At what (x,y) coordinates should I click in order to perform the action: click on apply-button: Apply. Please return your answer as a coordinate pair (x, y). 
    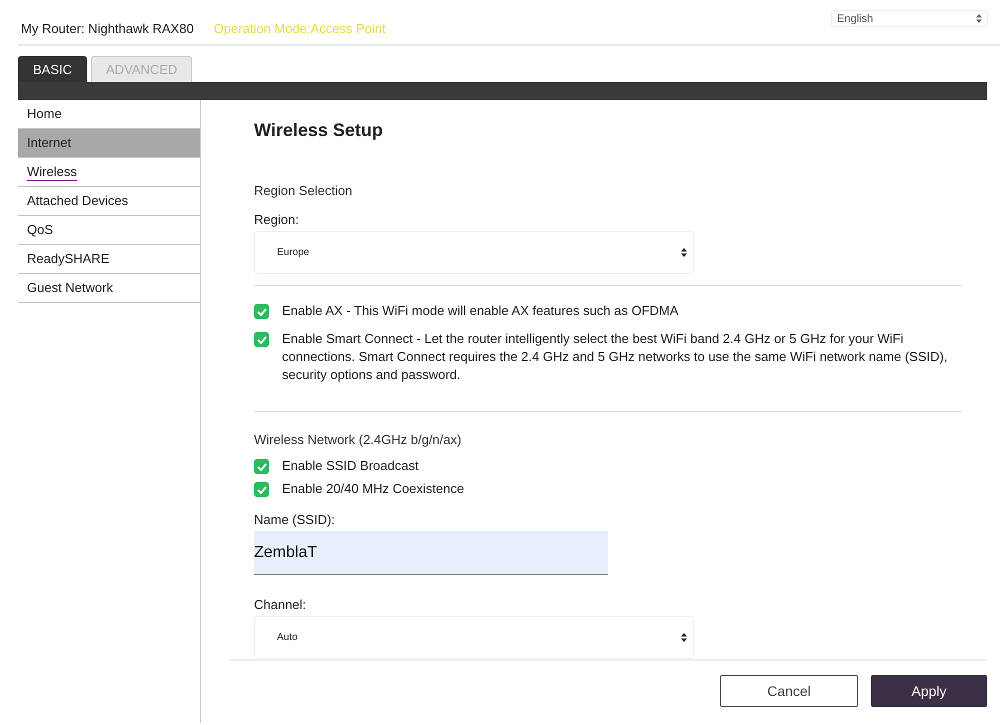
    Looking at the image, I should click on (929, 691).